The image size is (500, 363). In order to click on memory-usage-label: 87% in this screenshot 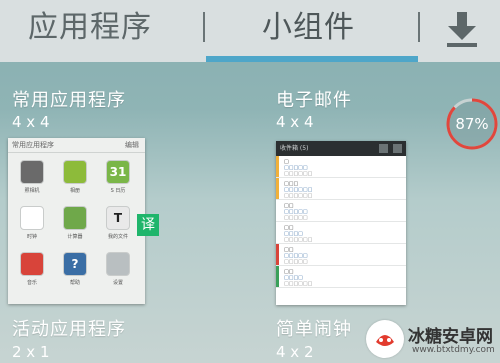, I will do `click(472, 124)`.